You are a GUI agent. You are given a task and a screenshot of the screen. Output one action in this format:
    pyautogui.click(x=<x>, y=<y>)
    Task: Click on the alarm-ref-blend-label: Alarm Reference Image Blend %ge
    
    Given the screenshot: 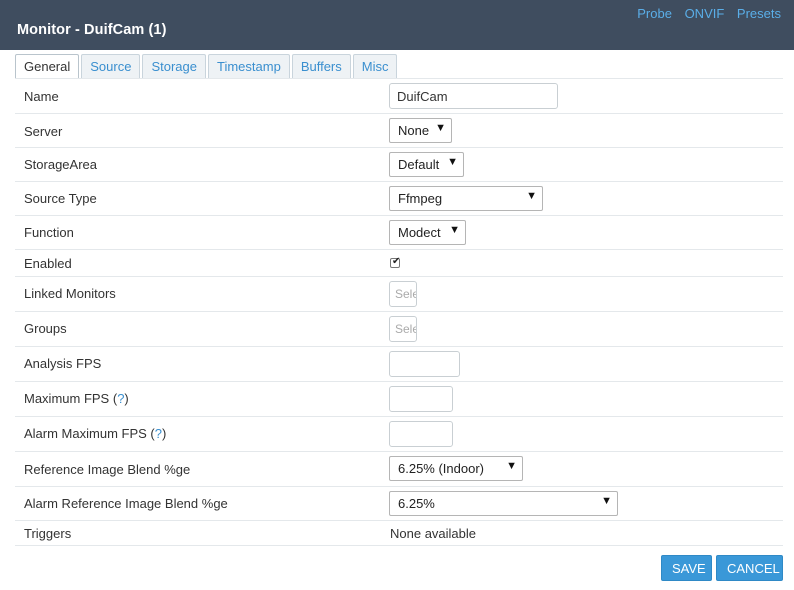 What is the action you would take?
    pyautogui.click(x=126, y=503)
    